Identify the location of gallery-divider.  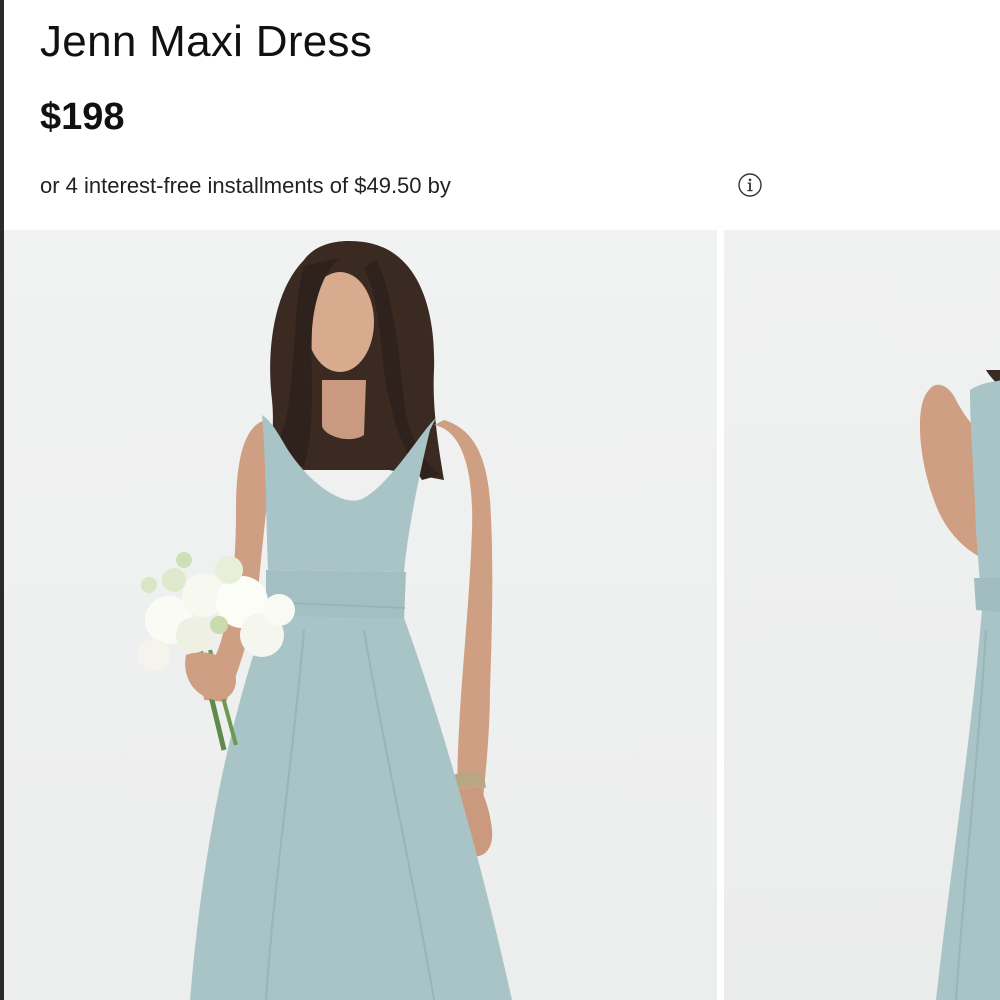
(720, 615).